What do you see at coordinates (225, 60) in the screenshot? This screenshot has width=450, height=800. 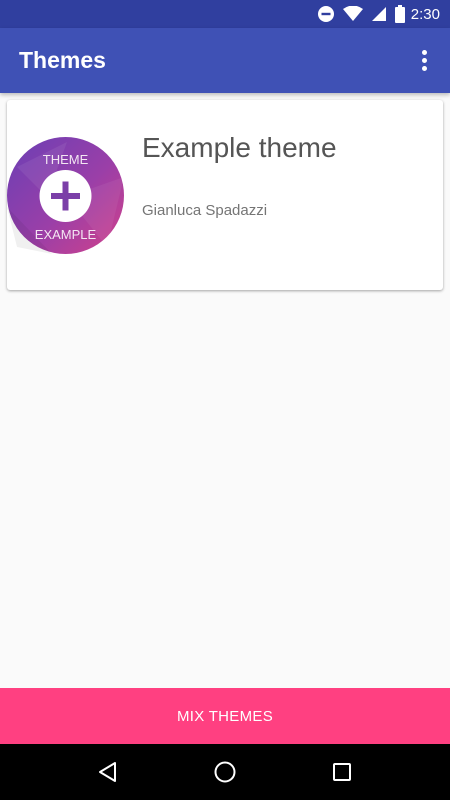 I see `app-bar: Themes` at bounding box center [225, 60].